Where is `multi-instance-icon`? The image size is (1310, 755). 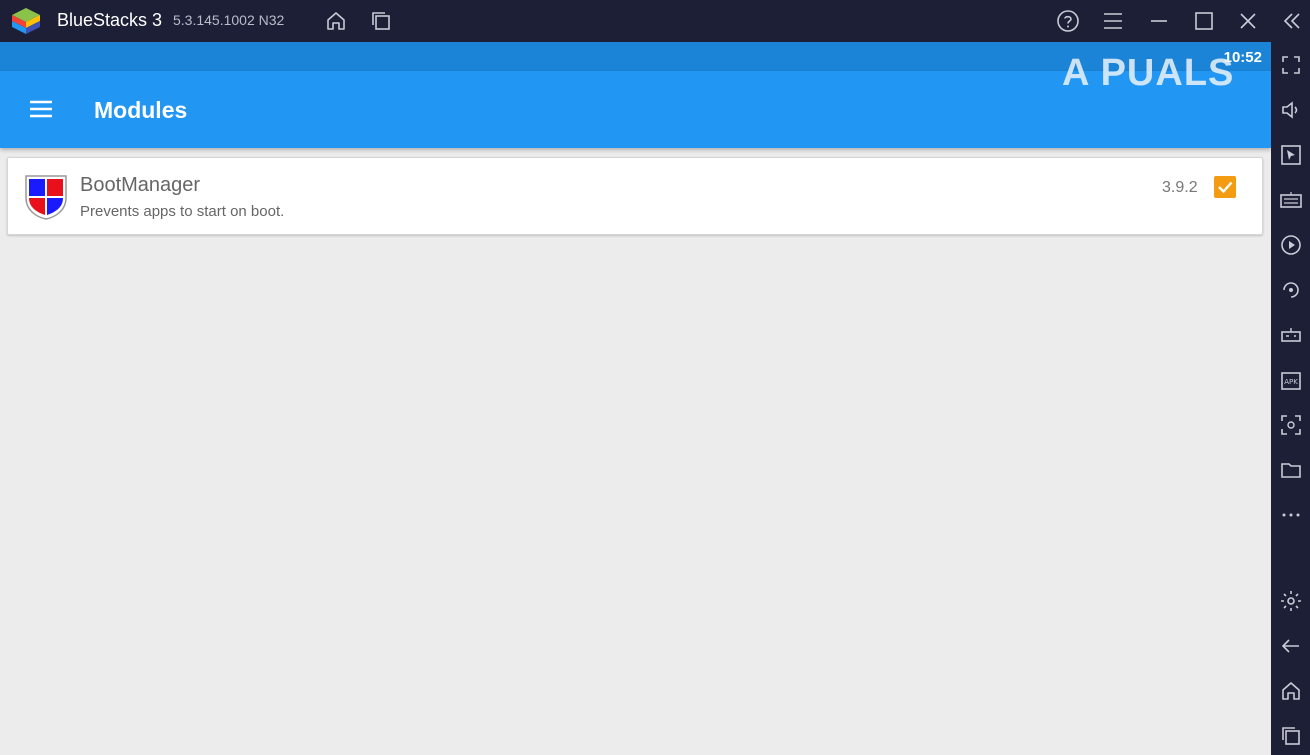 multi-instance-icon is located at coordinates (381, 21).